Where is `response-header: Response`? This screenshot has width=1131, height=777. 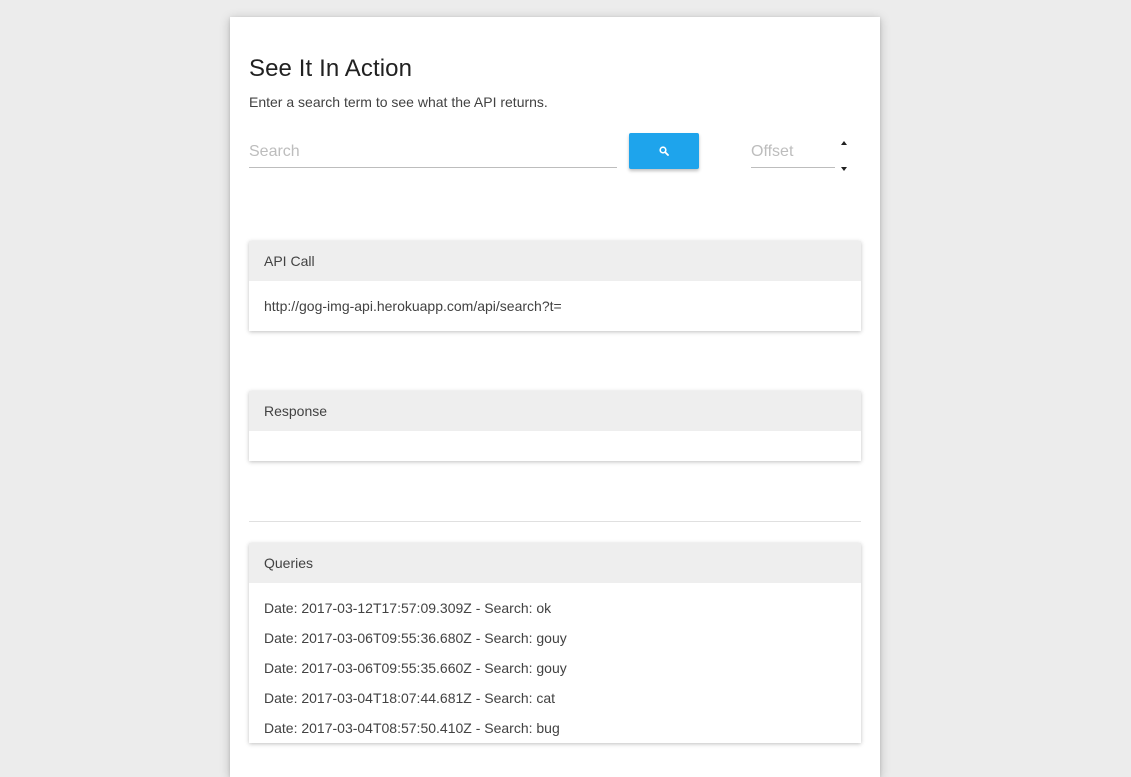
response-header: Response is located at coordinates (555, 411).